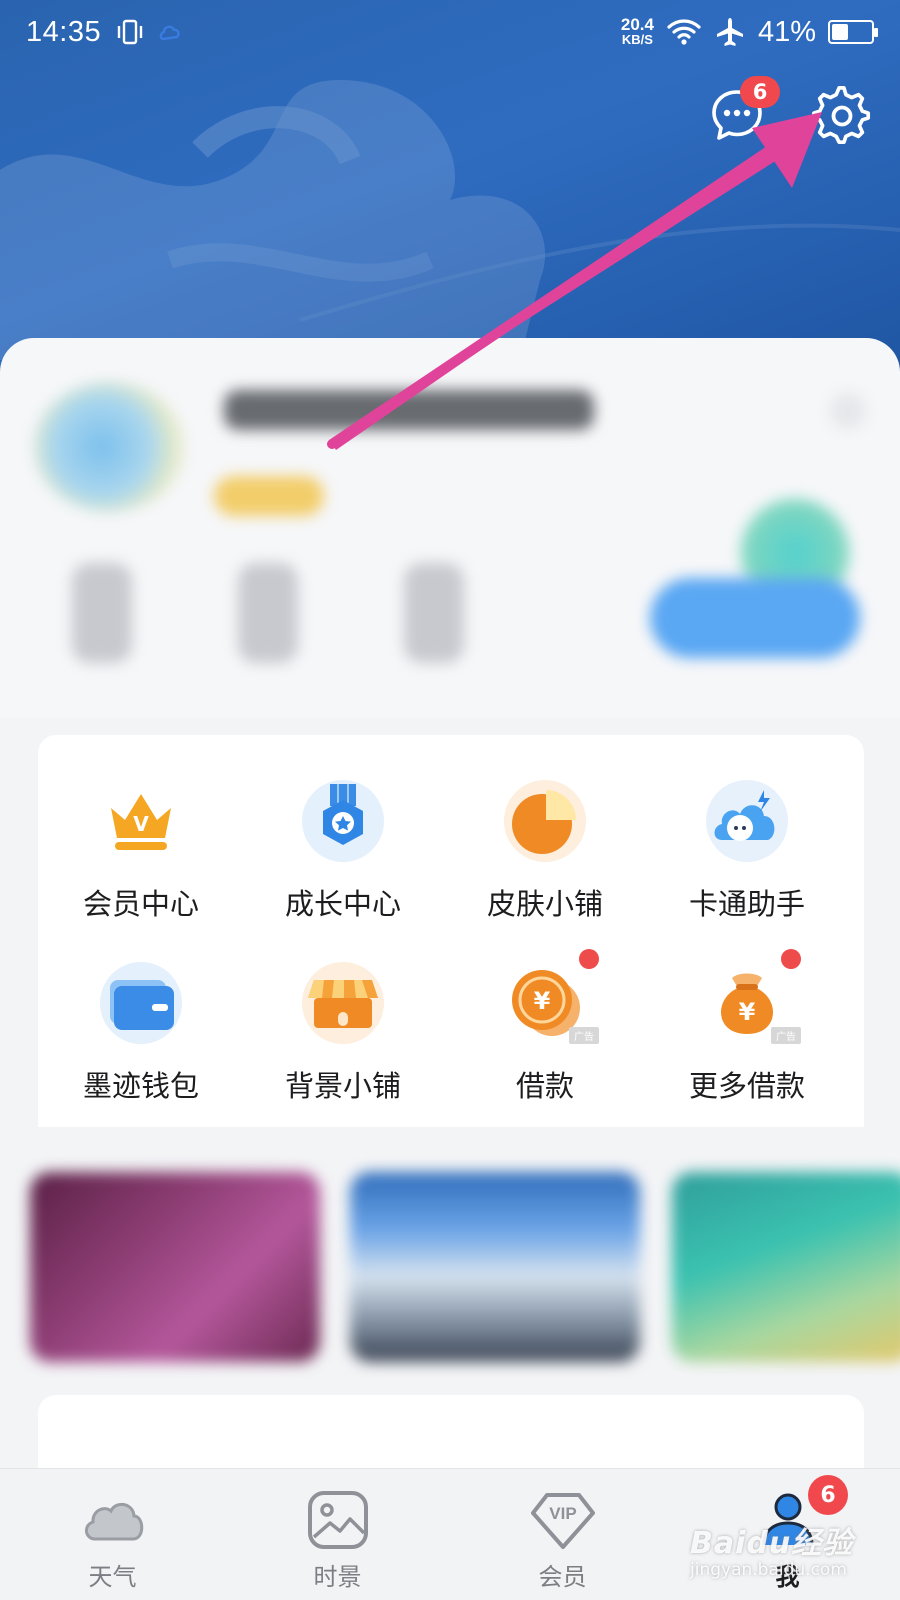  I want to click on network-speed: 20.4 KB/S, so click(637, 31).